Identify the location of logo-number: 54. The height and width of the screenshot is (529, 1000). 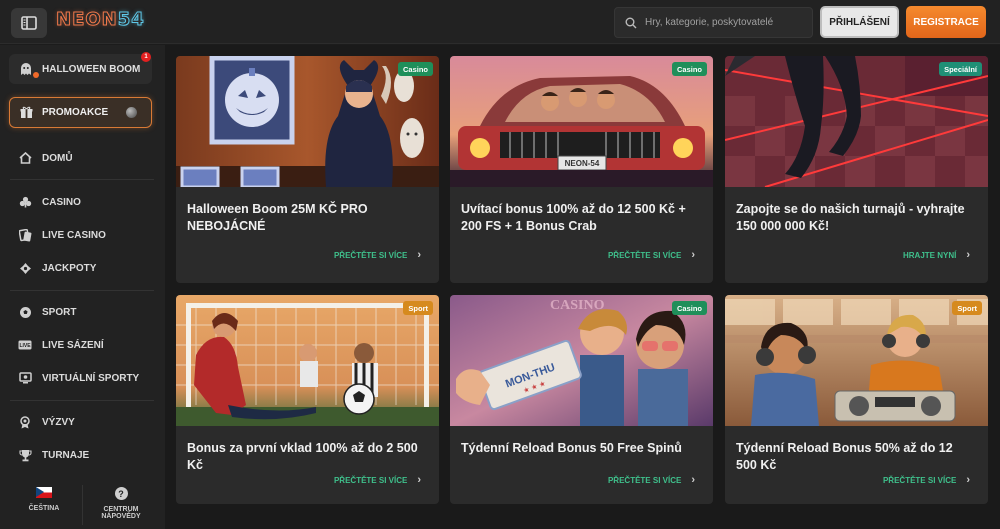
(131, 20).